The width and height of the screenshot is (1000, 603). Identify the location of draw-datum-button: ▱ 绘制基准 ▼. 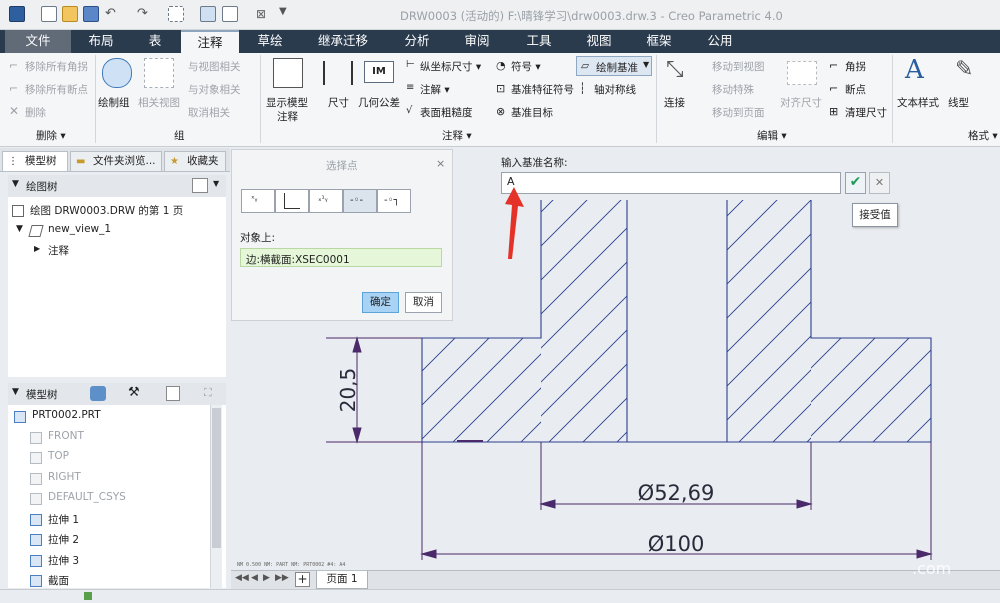
(614, 66).